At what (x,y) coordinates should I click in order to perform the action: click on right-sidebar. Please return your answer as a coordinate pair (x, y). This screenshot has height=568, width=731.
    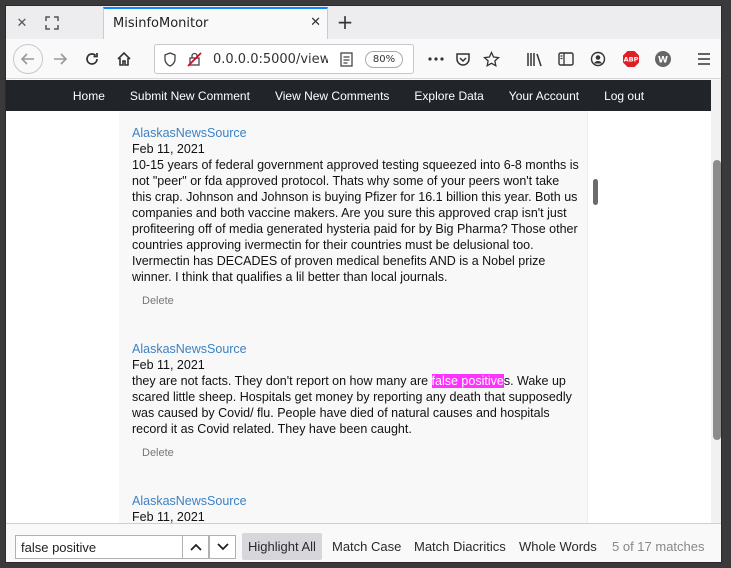
    Looking at the image, I should click on (649, 317).